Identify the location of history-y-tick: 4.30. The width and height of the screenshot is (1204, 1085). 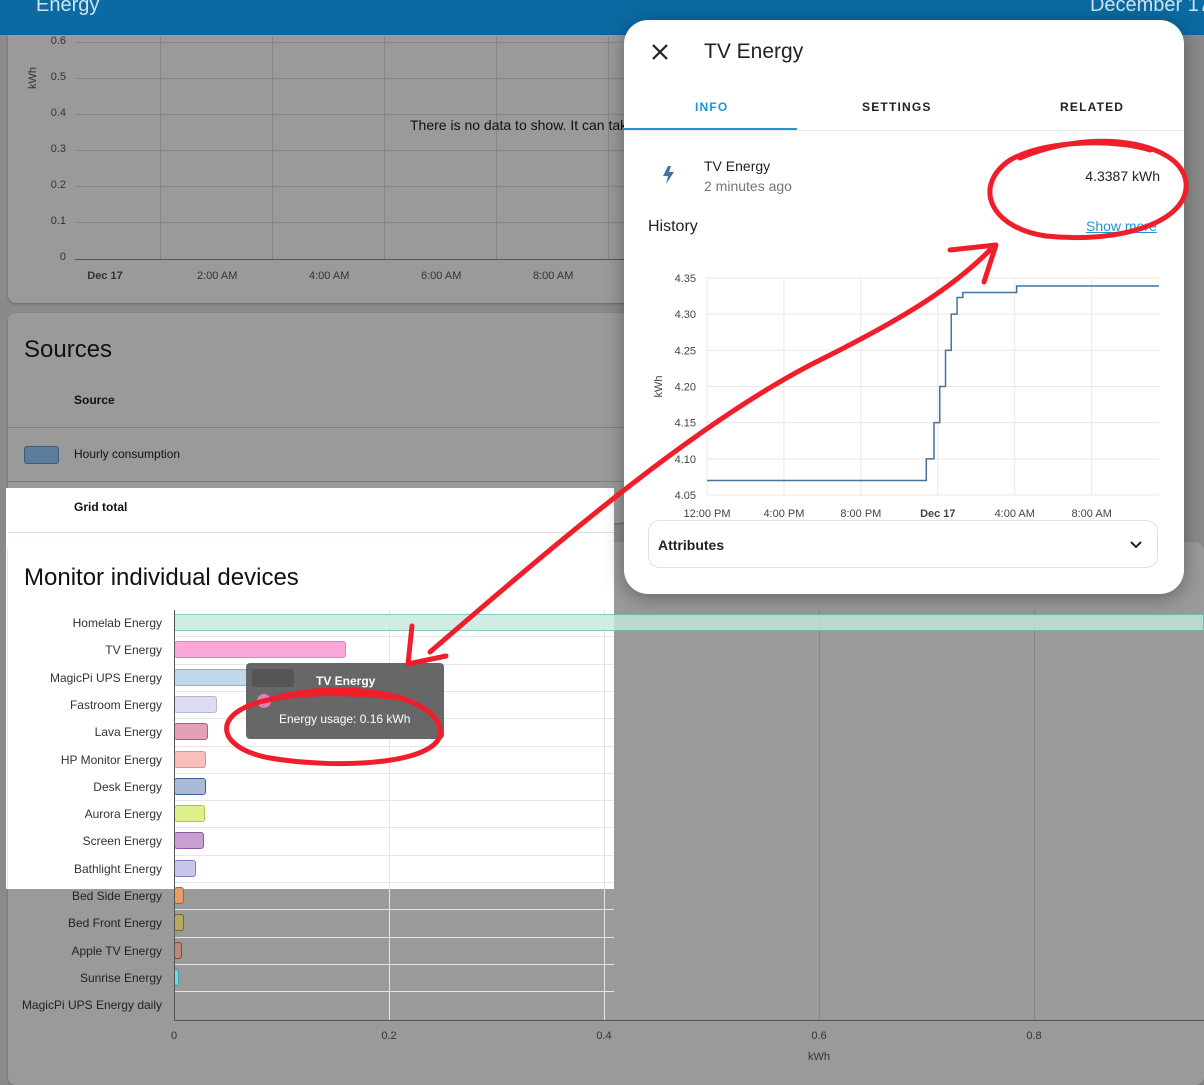
(685, 315).